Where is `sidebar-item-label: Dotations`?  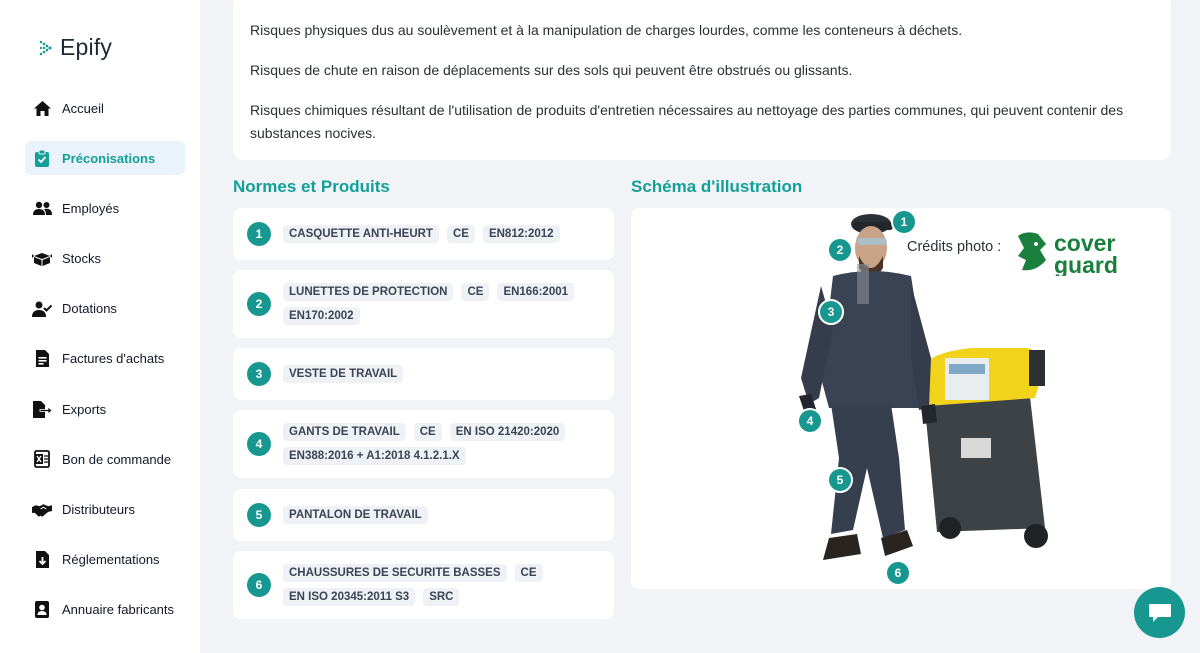 sidebar-item-label: Dotations is located at coordinates (89, 309).